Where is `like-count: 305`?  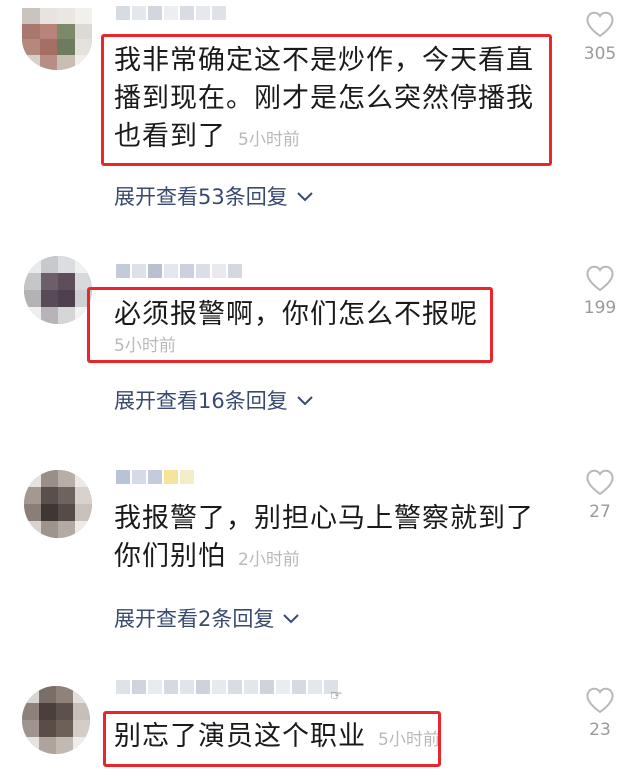 like-count: 305 is located at coordinates (600, 54).